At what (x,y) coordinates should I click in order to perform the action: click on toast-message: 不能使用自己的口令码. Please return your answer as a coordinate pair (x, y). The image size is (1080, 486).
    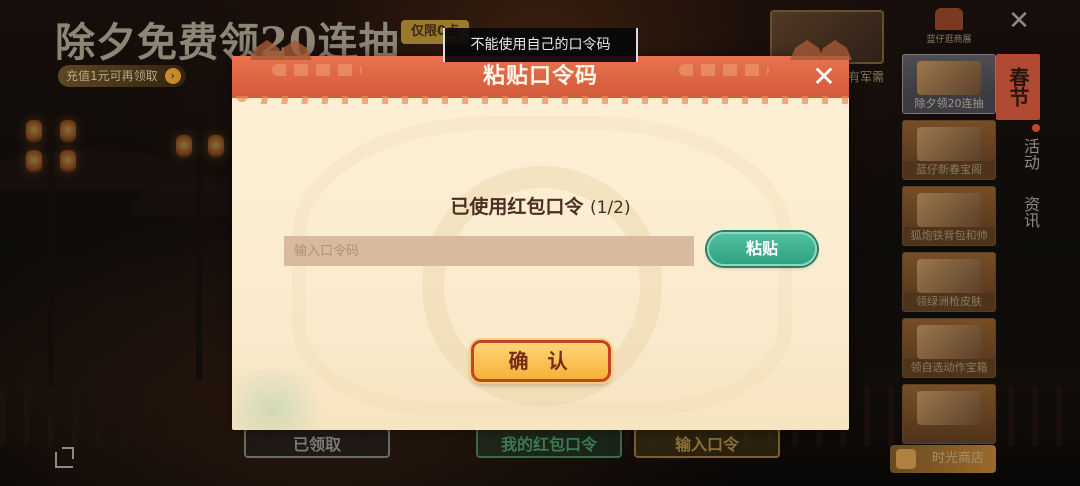
    Looking at the image, I should click on (540, 45).